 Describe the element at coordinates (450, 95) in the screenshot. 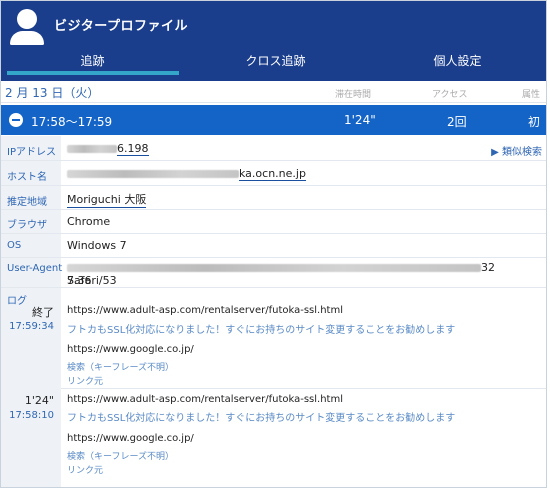

I see `column-access: アクセス` at that location.